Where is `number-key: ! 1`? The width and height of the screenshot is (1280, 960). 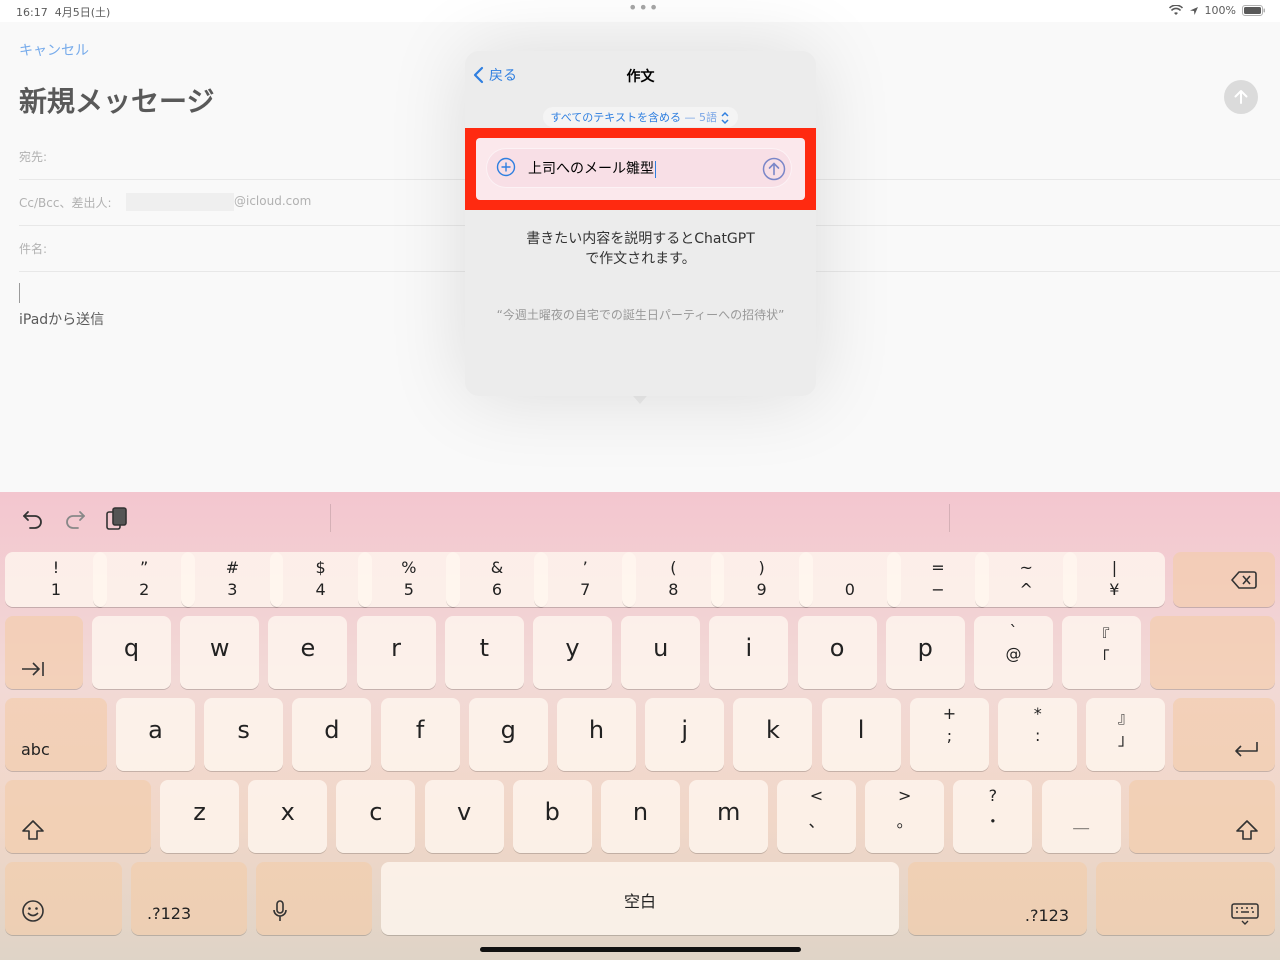
number-key: ! 1 is located at coordinates (56, 579).